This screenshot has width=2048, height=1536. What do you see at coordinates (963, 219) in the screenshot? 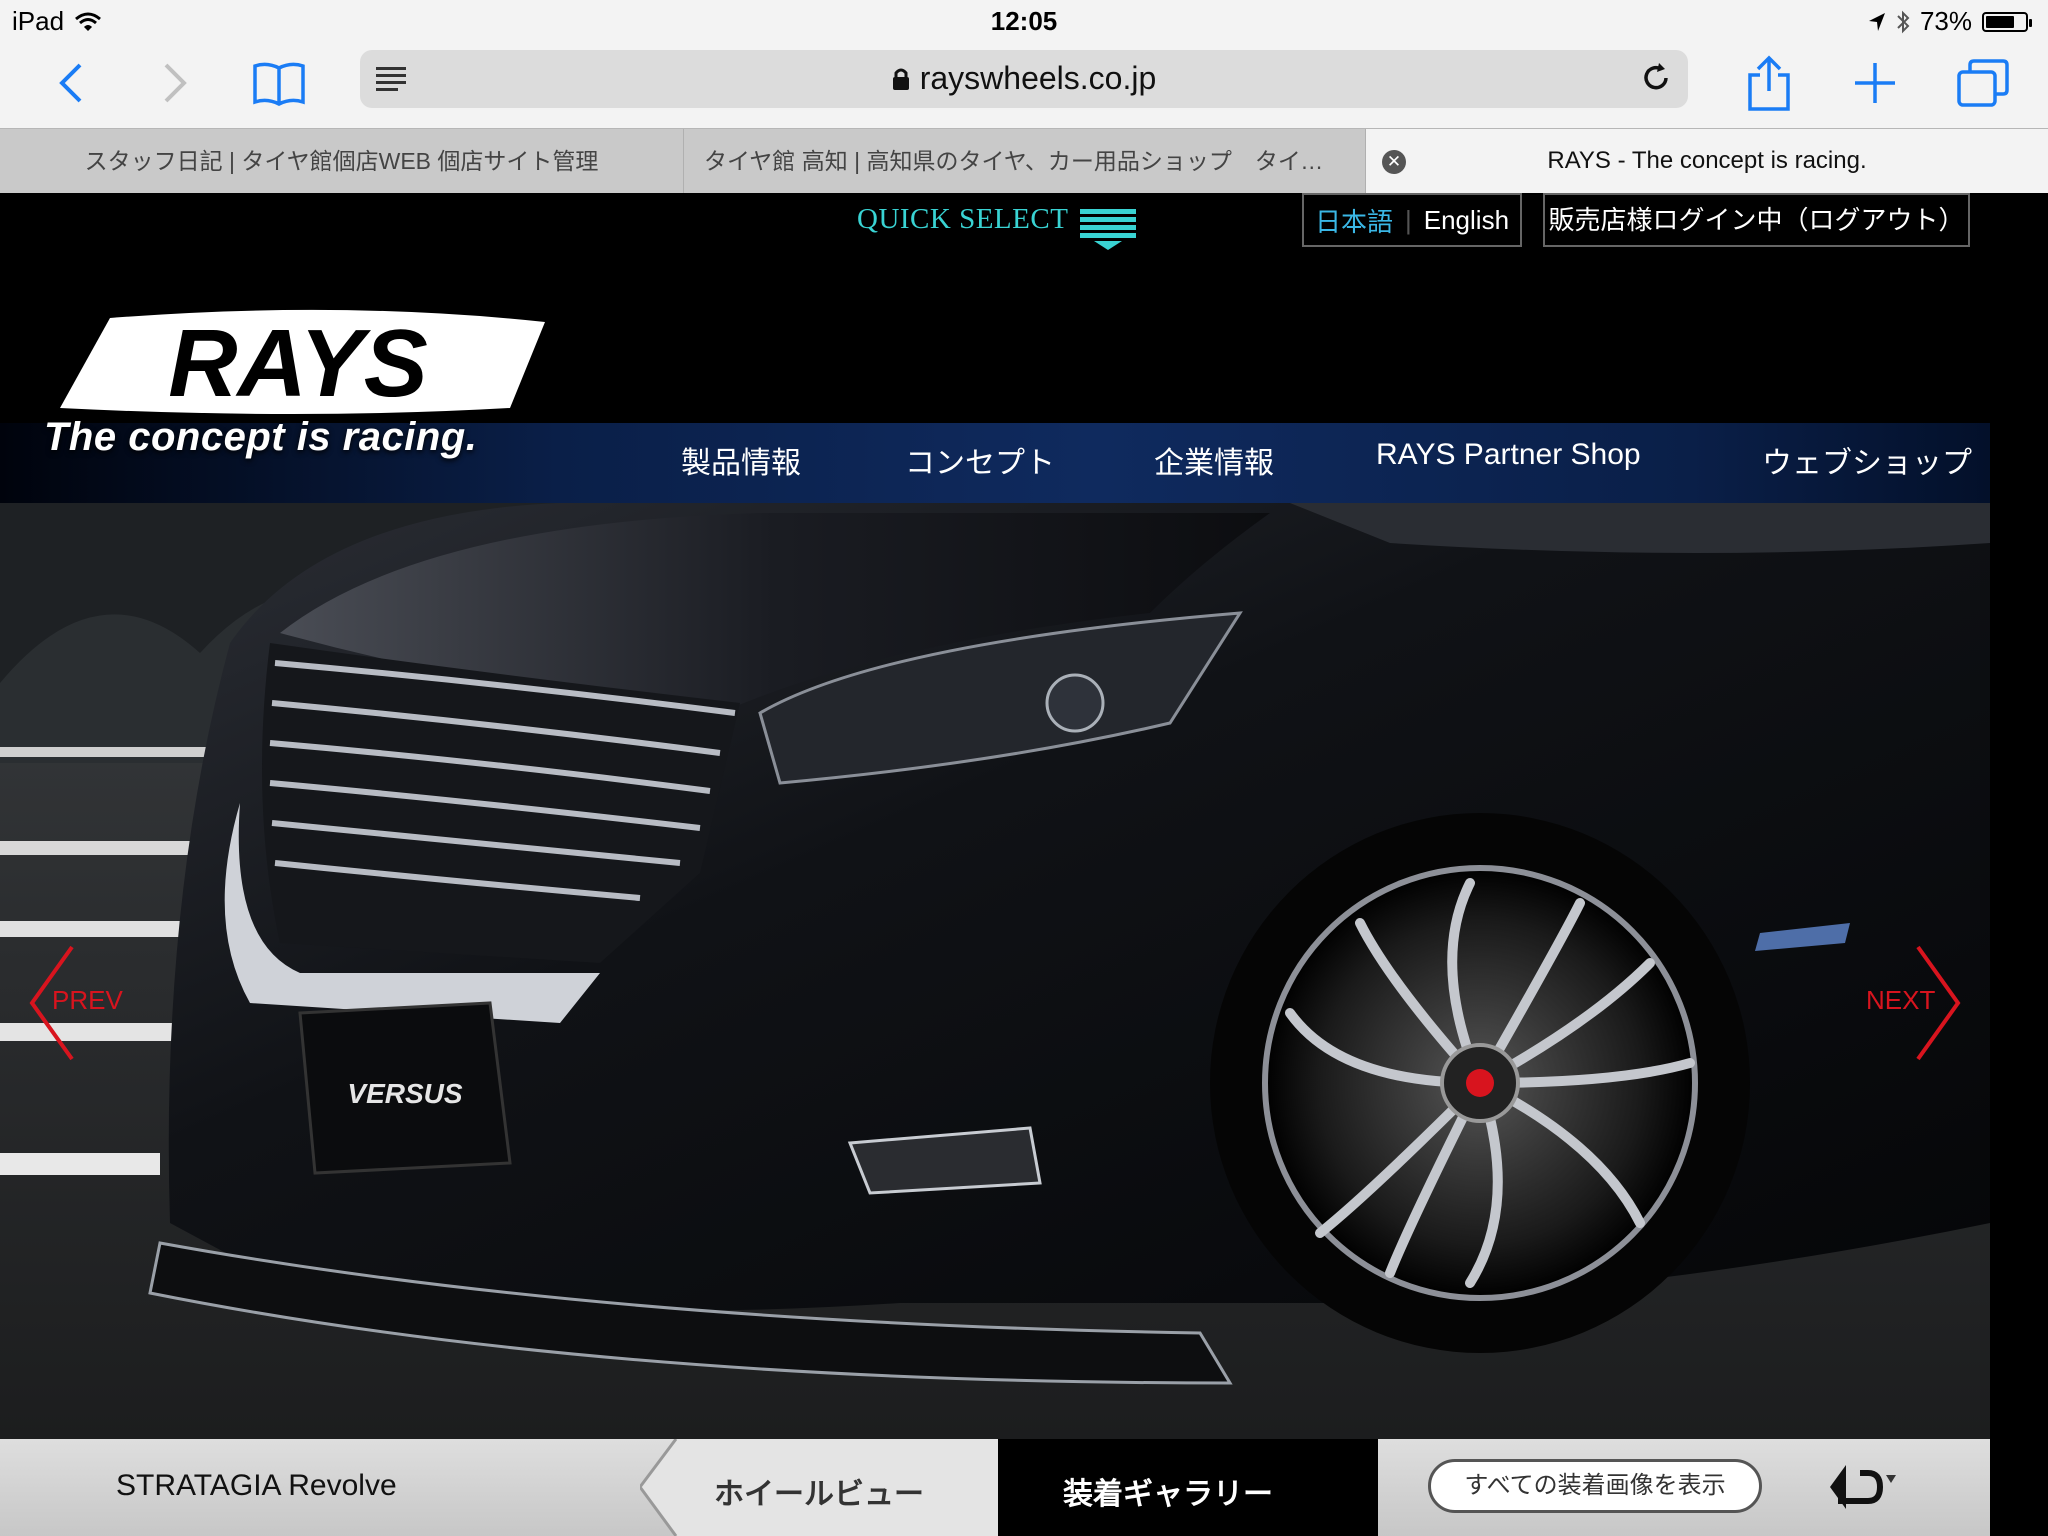
I see `quick-select-label: QUICK SELECT` at bounding box center [963, 219].